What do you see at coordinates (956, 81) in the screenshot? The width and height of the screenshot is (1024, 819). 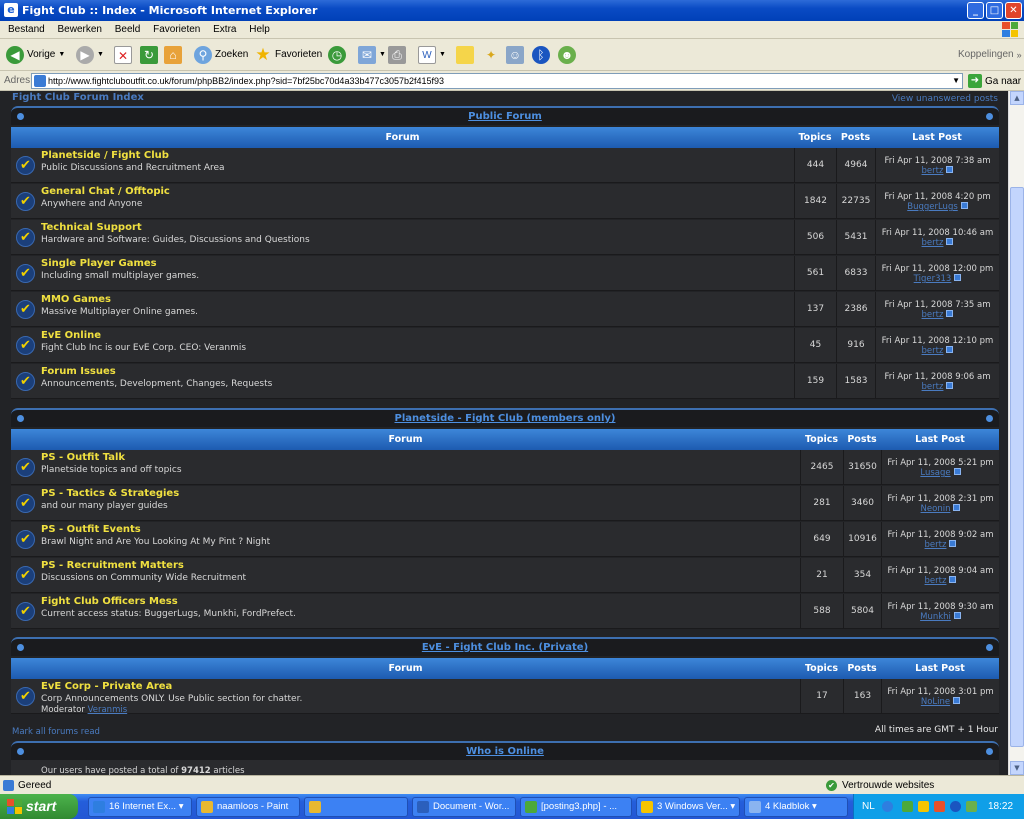 I see `address-dropdown-icon: ▼` at bounding box center [956, 81].